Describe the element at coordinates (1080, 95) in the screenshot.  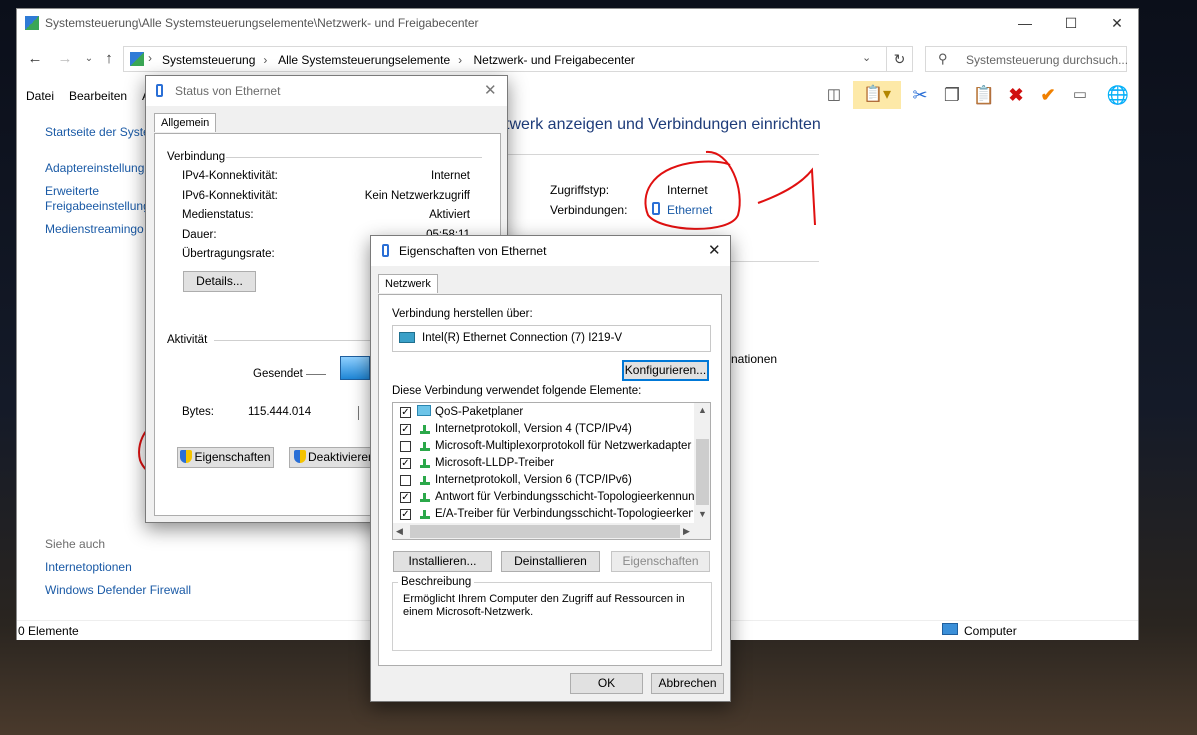
I see `rename-icon: ▭` at that location.